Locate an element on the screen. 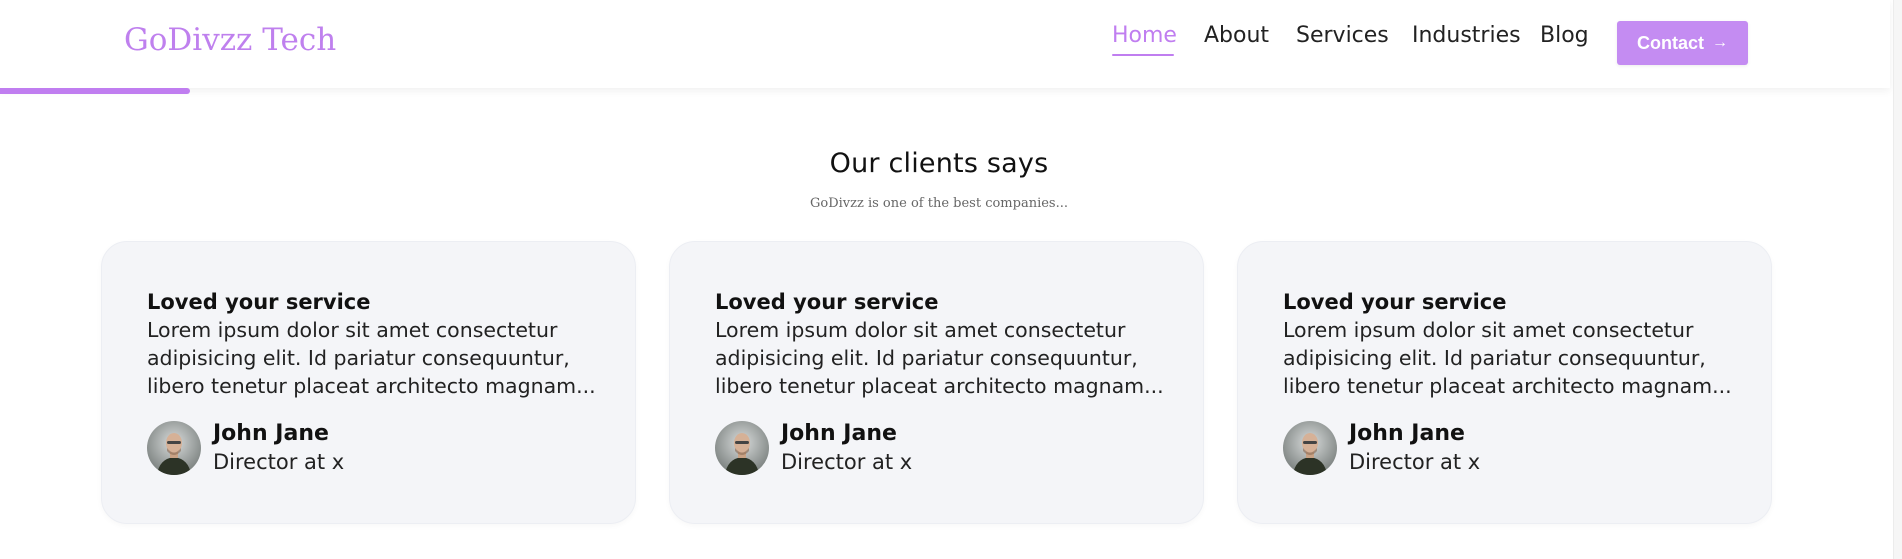 The image size is (1902, 559). nav-services: Services is located at coordinates (1342, 36).